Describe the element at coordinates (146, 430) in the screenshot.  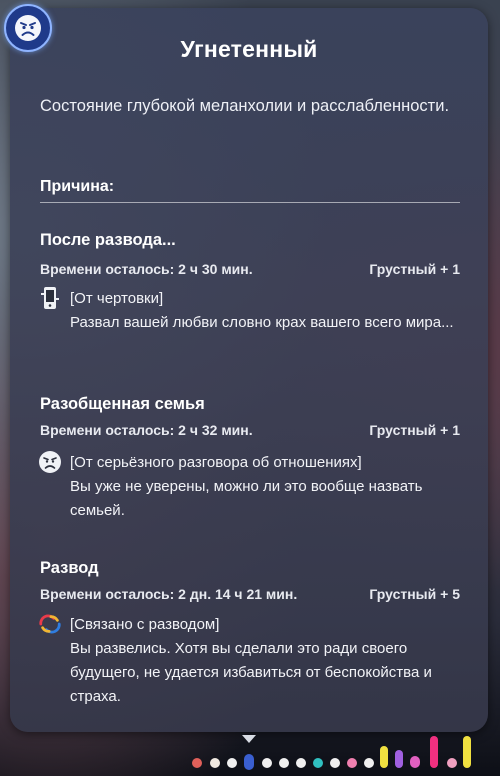
I see `modifier-time-left: Времени осталось: 2 ч 32 мин.` at that location.